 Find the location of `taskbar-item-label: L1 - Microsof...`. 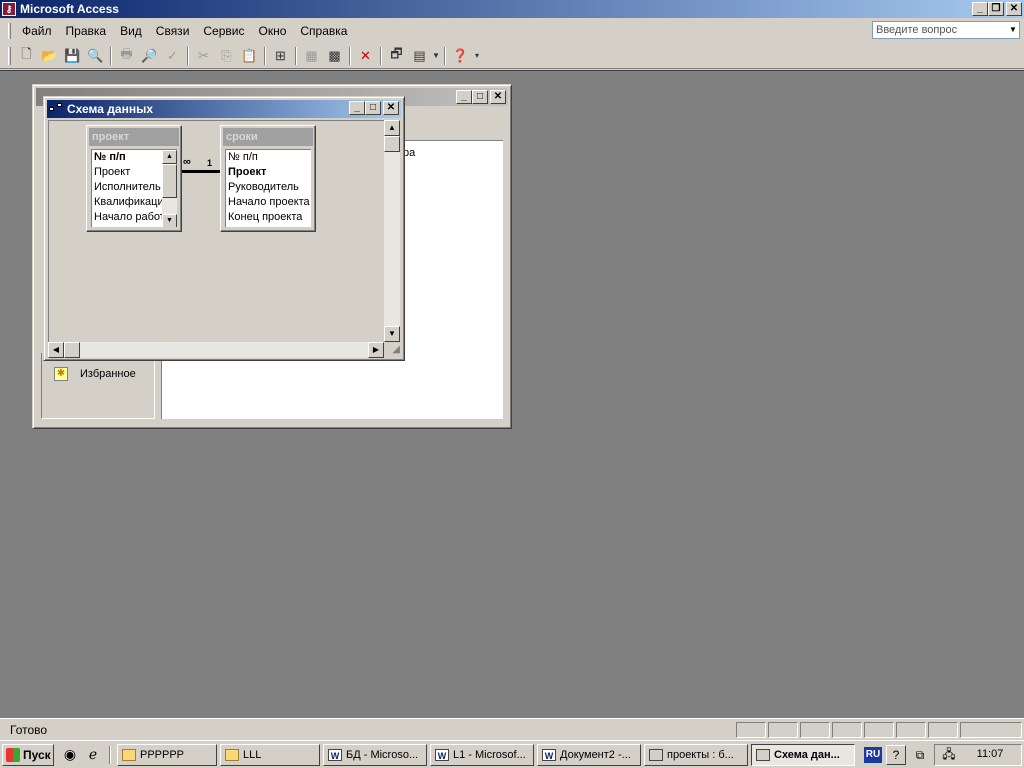

taskbar-item-label: L1 - Microsof... is located at coordinates (489, 754).